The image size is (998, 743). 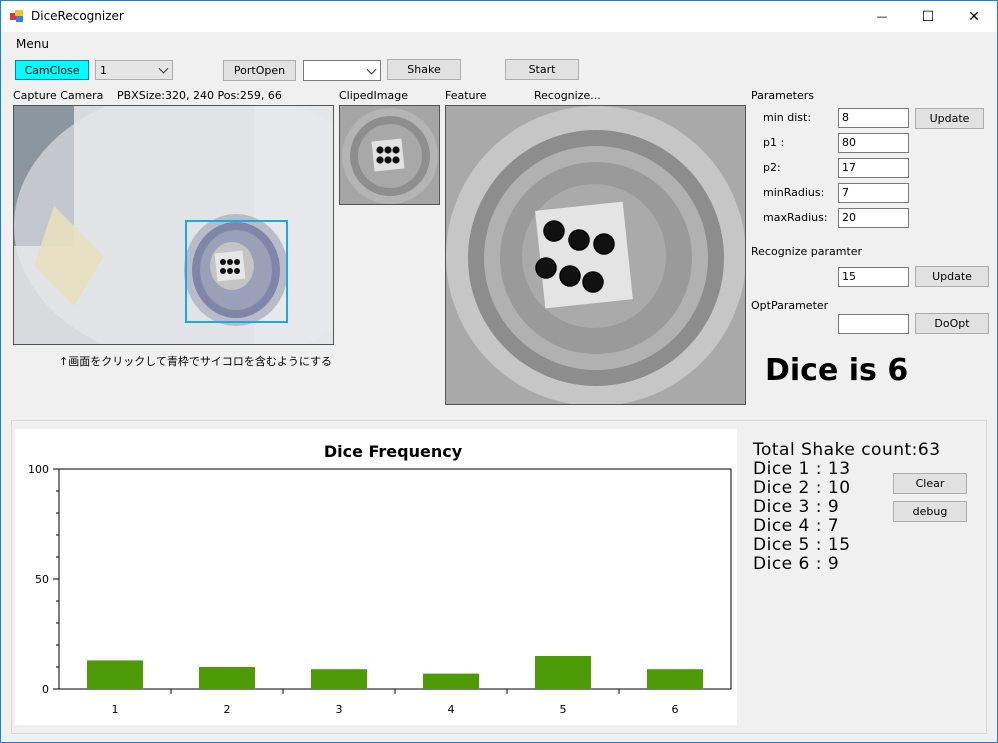 I want to click on capture-camera-label: Capture Camera, so click(x=58, y=95).